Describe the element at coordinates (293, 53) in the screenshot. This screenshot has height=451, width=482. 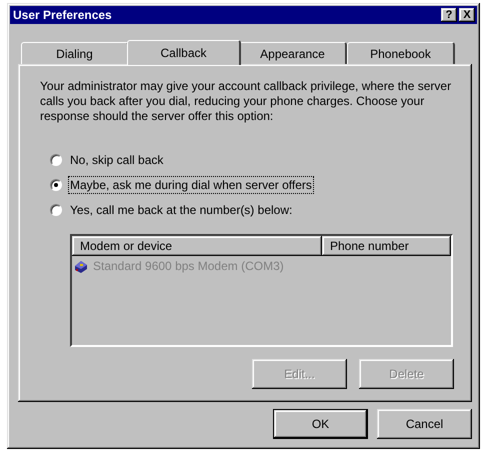
I see `tab: Appearance` at that location.